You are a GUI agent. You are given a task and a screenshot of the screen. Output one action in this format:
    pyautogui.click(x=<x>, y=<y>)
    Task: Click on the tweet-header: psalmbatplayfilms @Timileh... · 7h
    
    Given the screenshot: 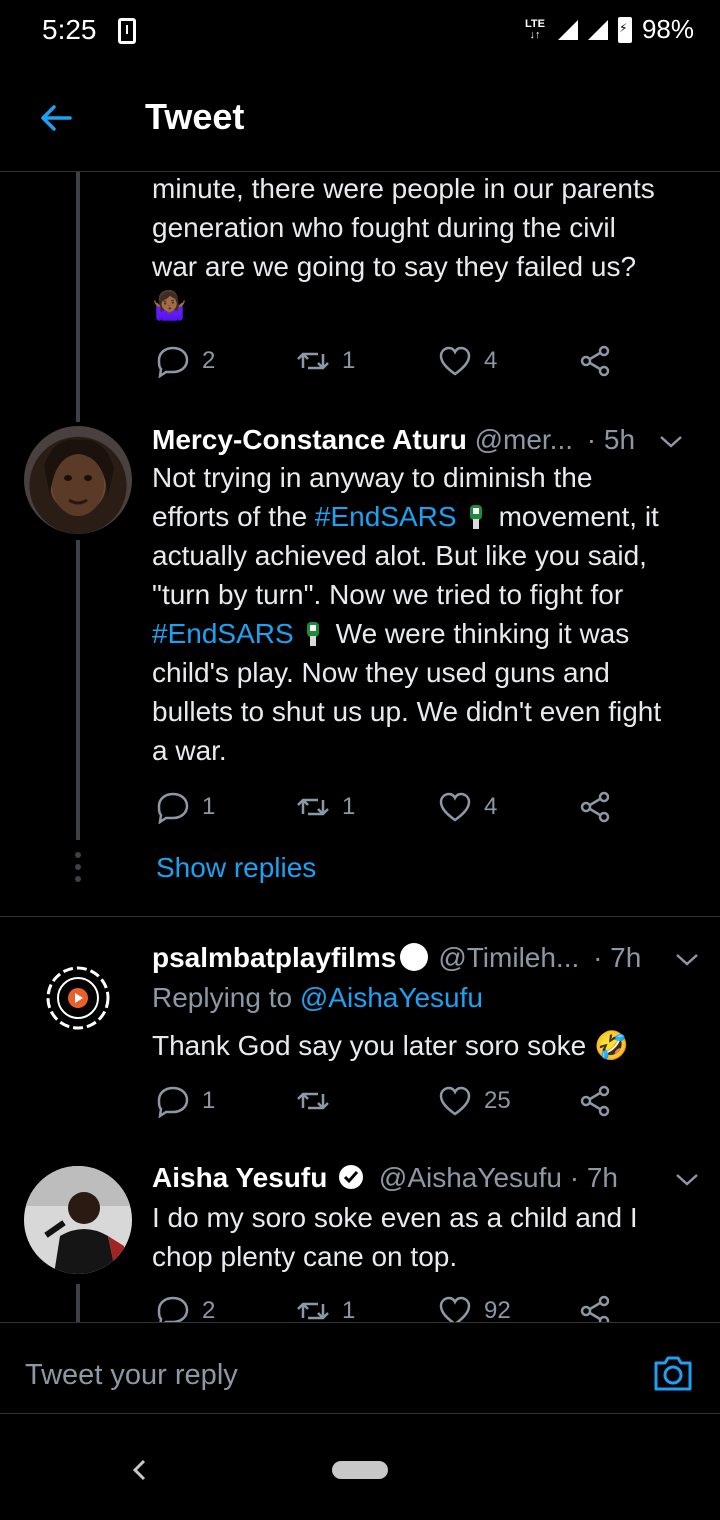 What is the action you would take?
    pyautogui.click(x=428, y=960)
    